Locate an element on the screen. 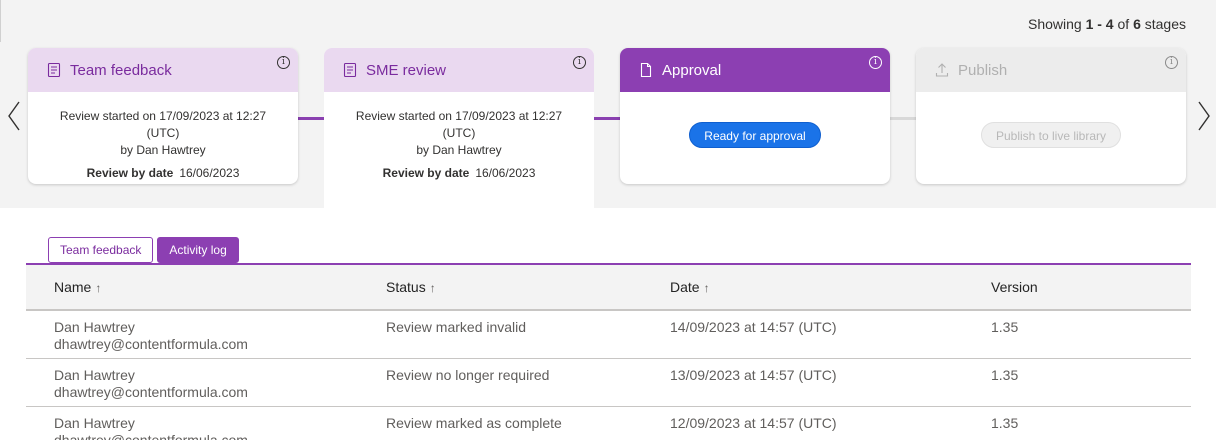 Image resolution: width=1216 pixels, height=440 pixels. stage-details: Publish to live library is located at coordinates (1051, 120).